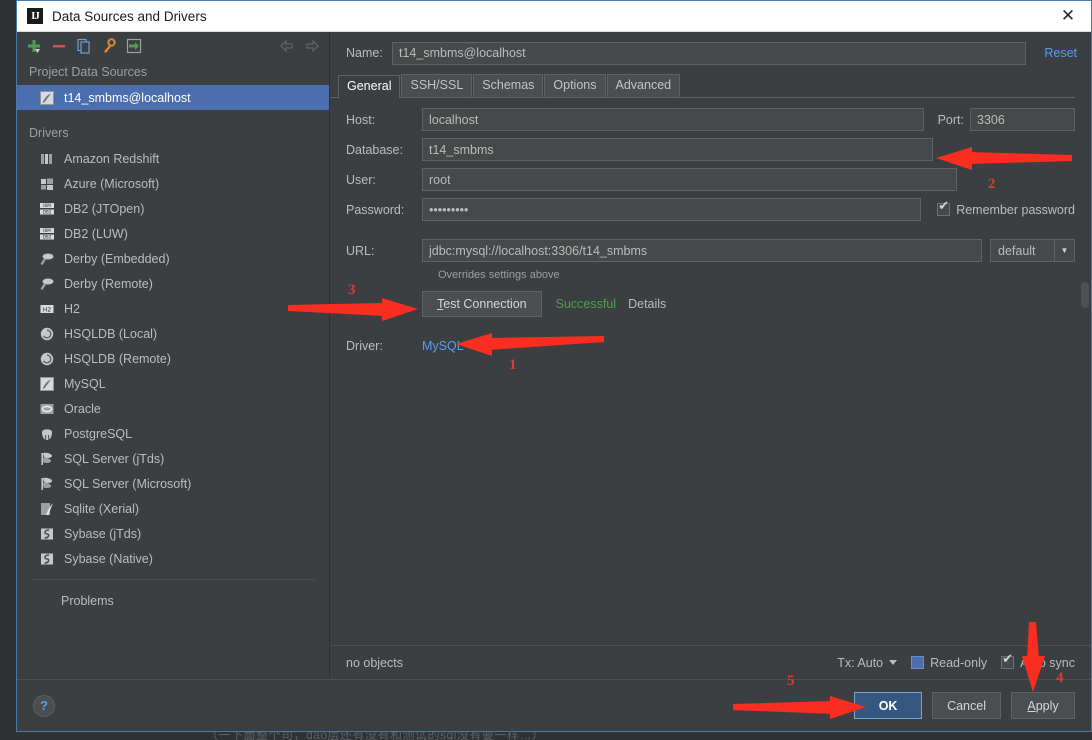 Image resolution: width=1092 pixels, height=740 pixels. Describe the element at coordinates (173, 558) in the screenshot. I see `sidebar-item-sybase-native: Sybase (Native)` at that location.